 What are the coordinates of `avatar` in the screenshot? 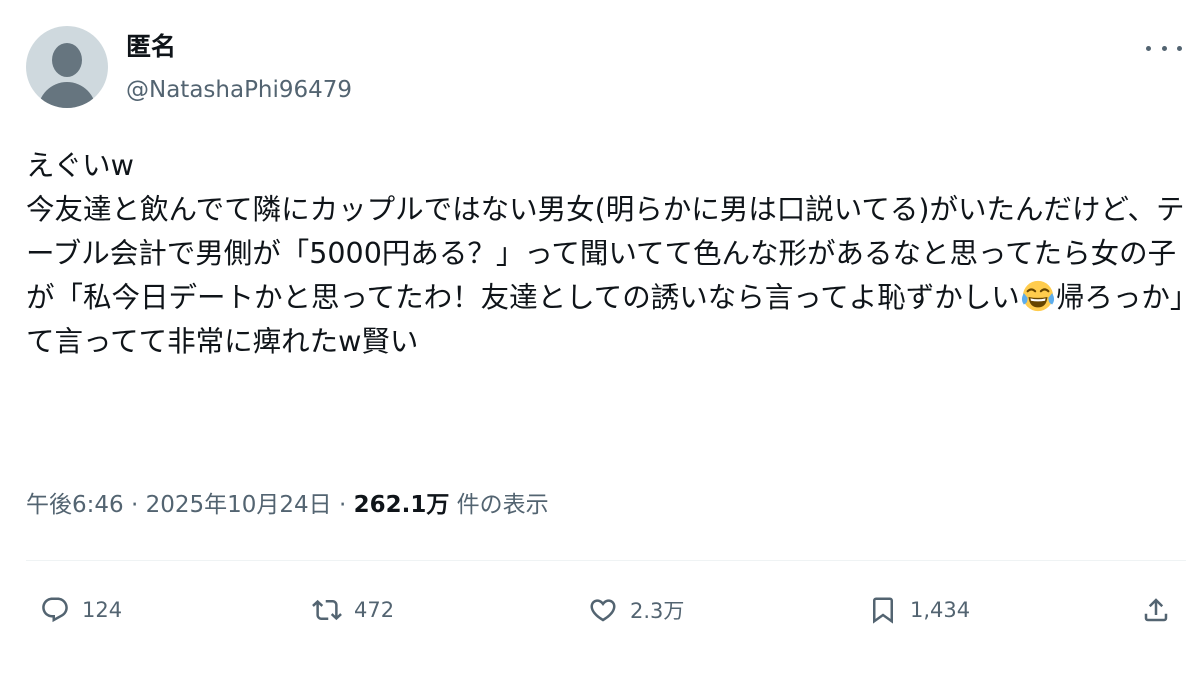 It's located at (67, 67).